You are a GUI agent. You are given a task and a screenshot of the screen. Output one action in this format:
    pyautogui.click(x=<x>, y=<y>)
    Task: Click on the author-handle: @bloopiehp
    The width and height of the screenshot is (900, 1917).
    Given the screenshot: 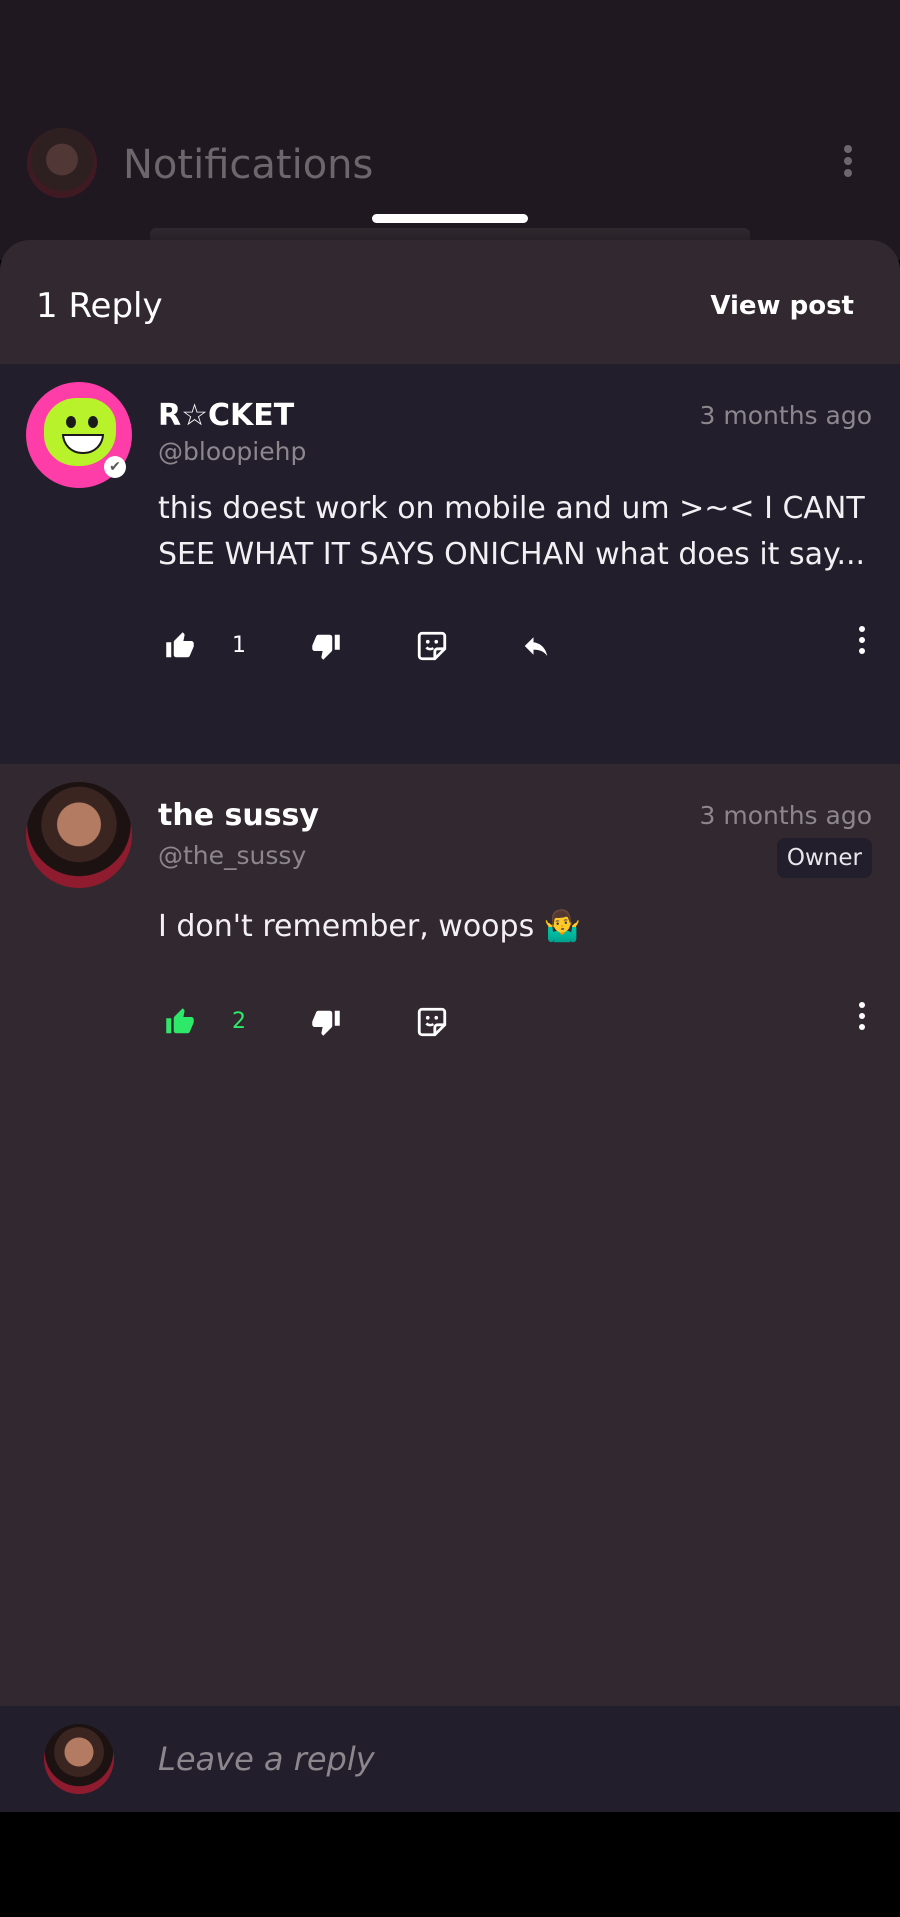 What is the action you would take?
    pyautogui.click(x=232, y=452)
    